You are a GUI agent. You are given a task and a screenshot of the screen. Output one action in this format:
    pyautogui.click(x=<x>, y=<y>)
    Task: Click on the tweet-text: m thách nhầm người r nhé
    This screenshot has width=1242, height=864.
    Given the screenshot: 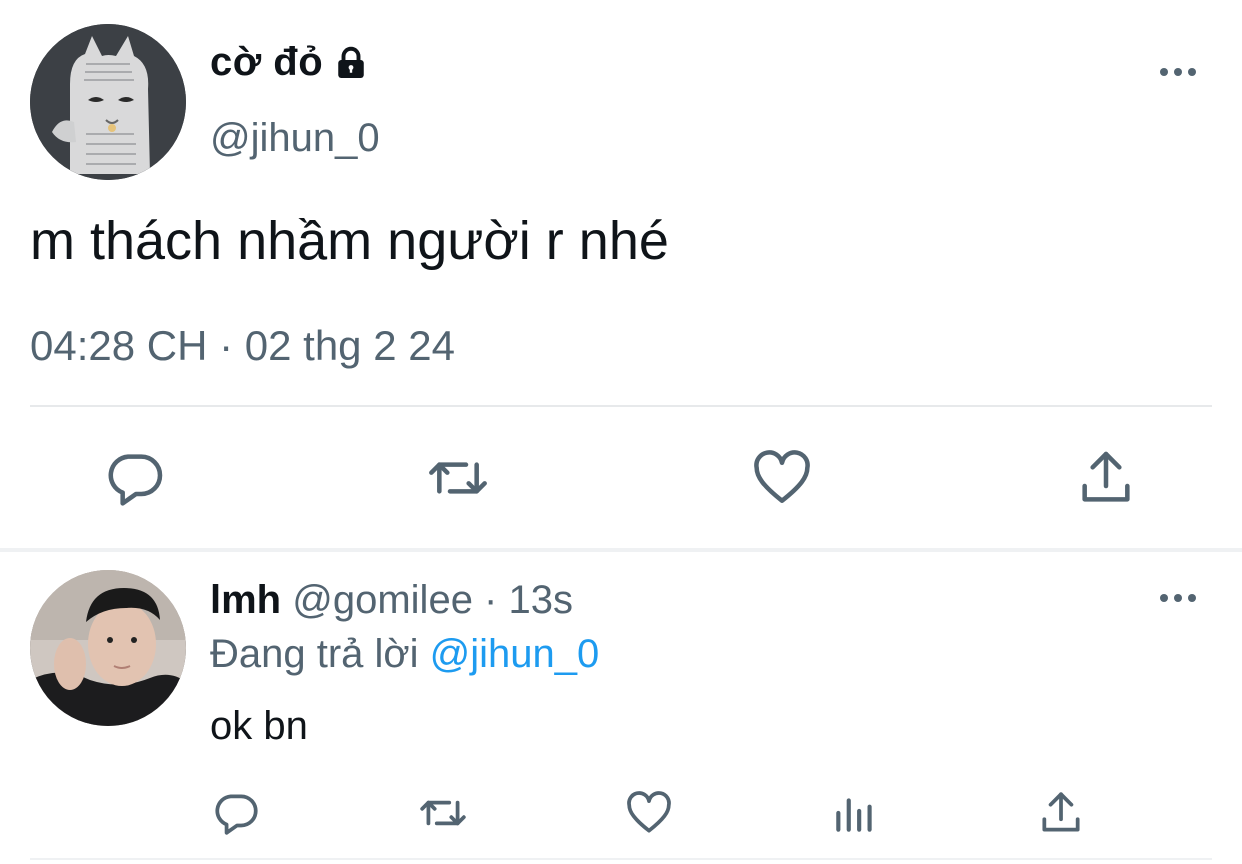 What is the action you would take?
    pyautogui.click(x=349, y=241)
    